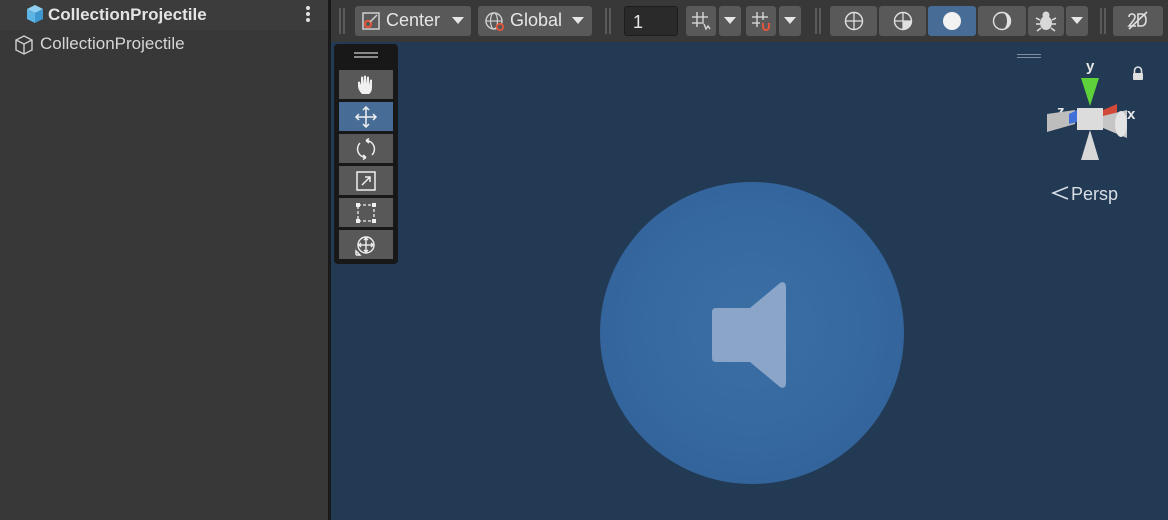 Image resolution: width=1168 pixels, height=520 pixels. What do you see at coordinates (1090, 119) in the screenshot?
I see `gizmo-center-cube` at bounding box center [1090, 119].